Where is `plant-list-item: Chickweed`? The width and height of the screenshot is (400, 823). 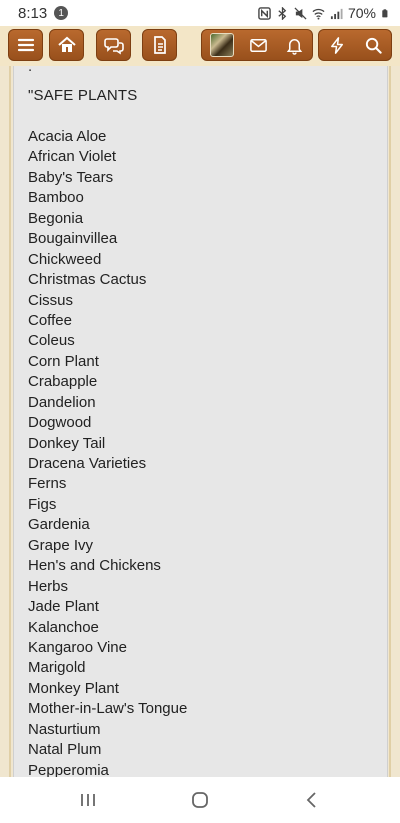
plant-list-item: Chickweed is located at coordinates (65, 259).